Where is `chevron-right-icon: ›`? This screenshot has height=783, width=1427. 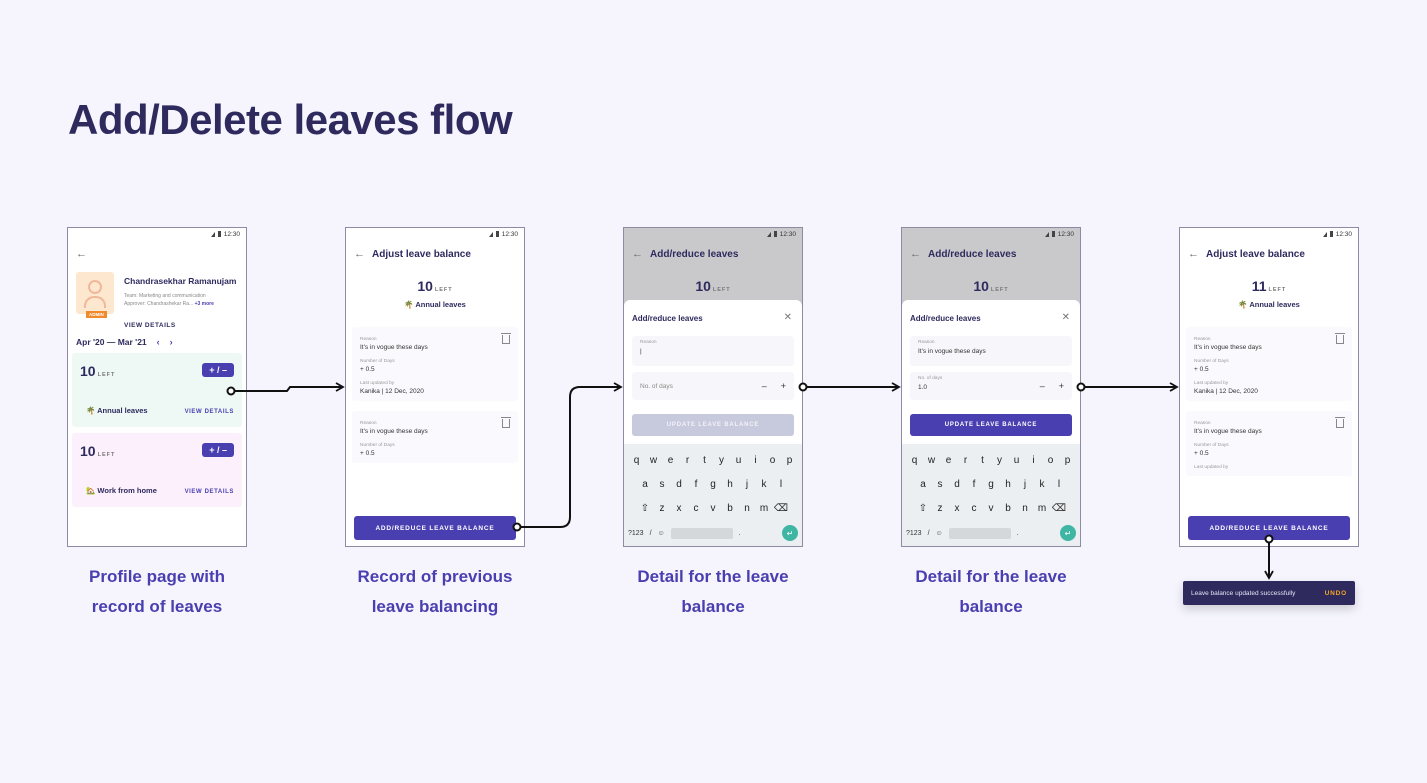
chevron-right-icon: › is located at coordinates (171, 342).